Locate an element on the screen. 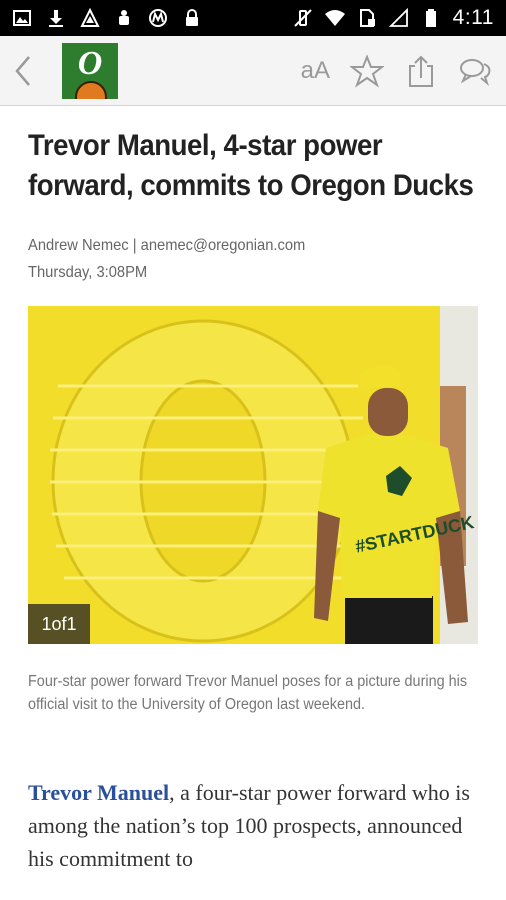  article-date: Thursday, 3:08PM is located at coordinates (88, 272).